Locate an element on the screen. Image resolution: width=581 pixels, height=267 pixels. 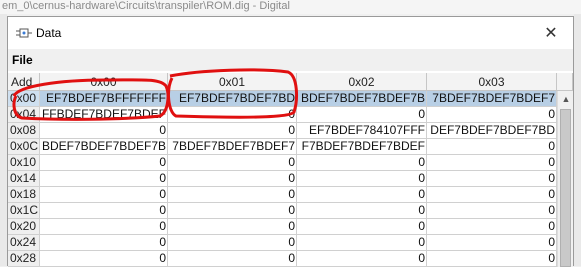
table-row: 0x08 0 0 EF7BDEF784107FFF DEF7BDEF7BDEF7BD is located at coordinates (282, 131).